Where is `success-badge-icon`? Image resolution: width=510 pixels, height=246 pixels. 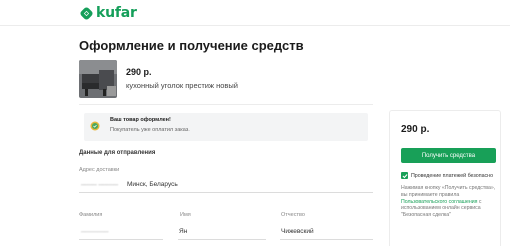
success-badge-icon is located at coordinates (95, 126).